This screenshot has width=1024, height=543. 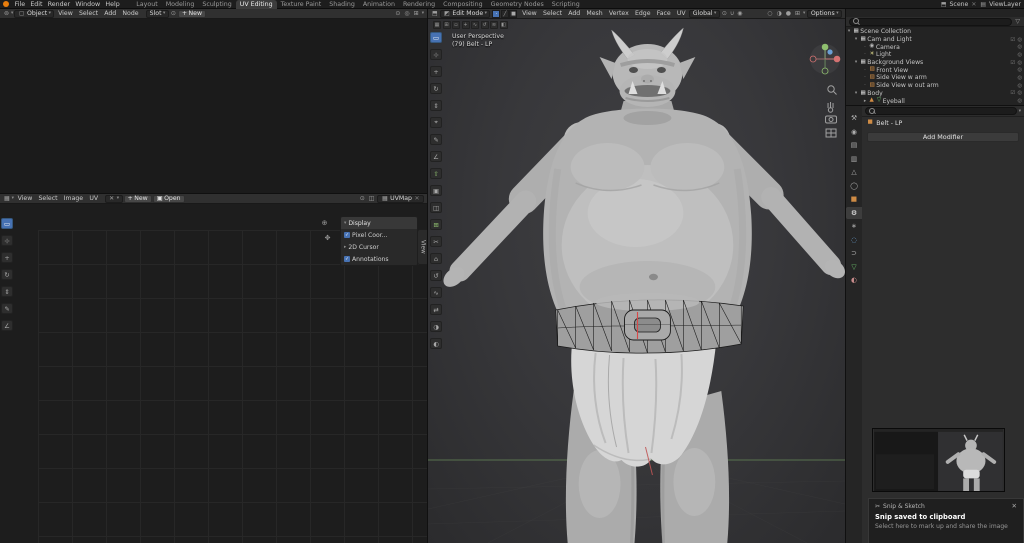 I want to click on close-icon: ✕, so click(x=1014, y=506).